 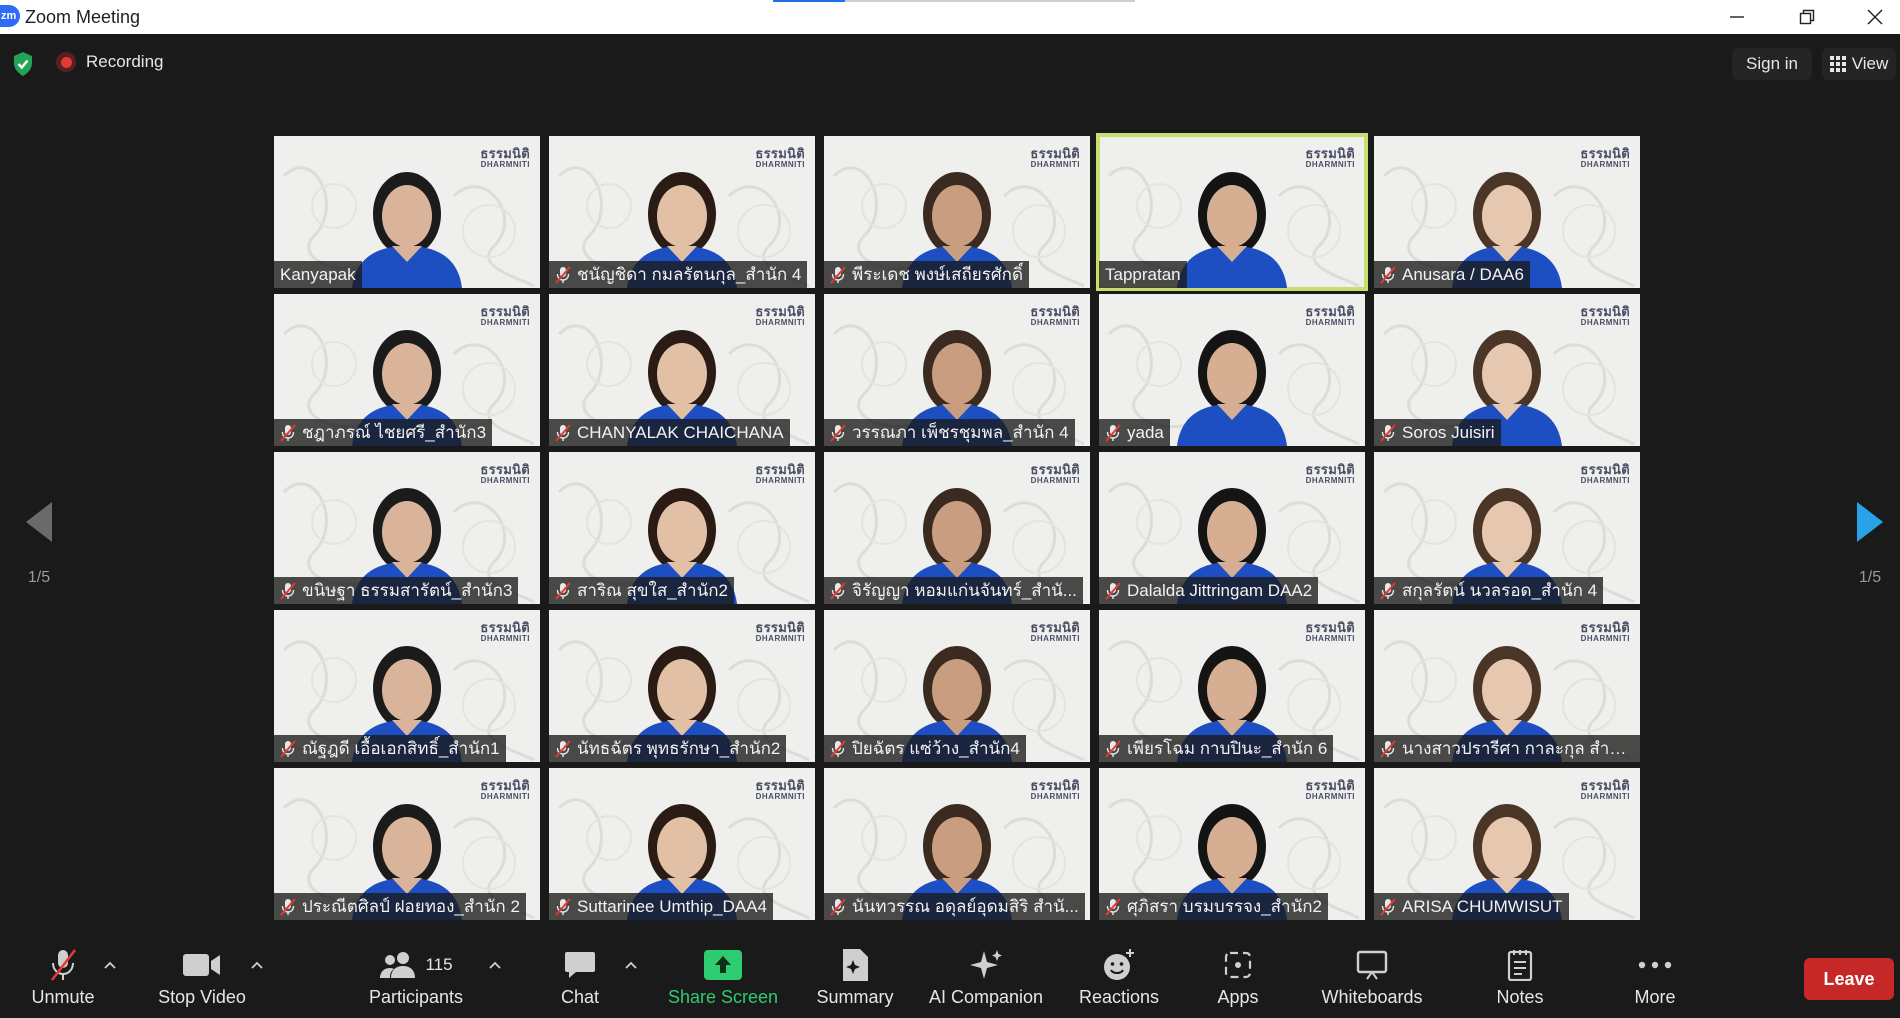 What do you see at coordinates (1507, 844) in the screenshot?
I see `participant-tile: ธรรมนิติ DHARMNITI ARISA CHUMWISUT` at bounding box center [1507, 844].